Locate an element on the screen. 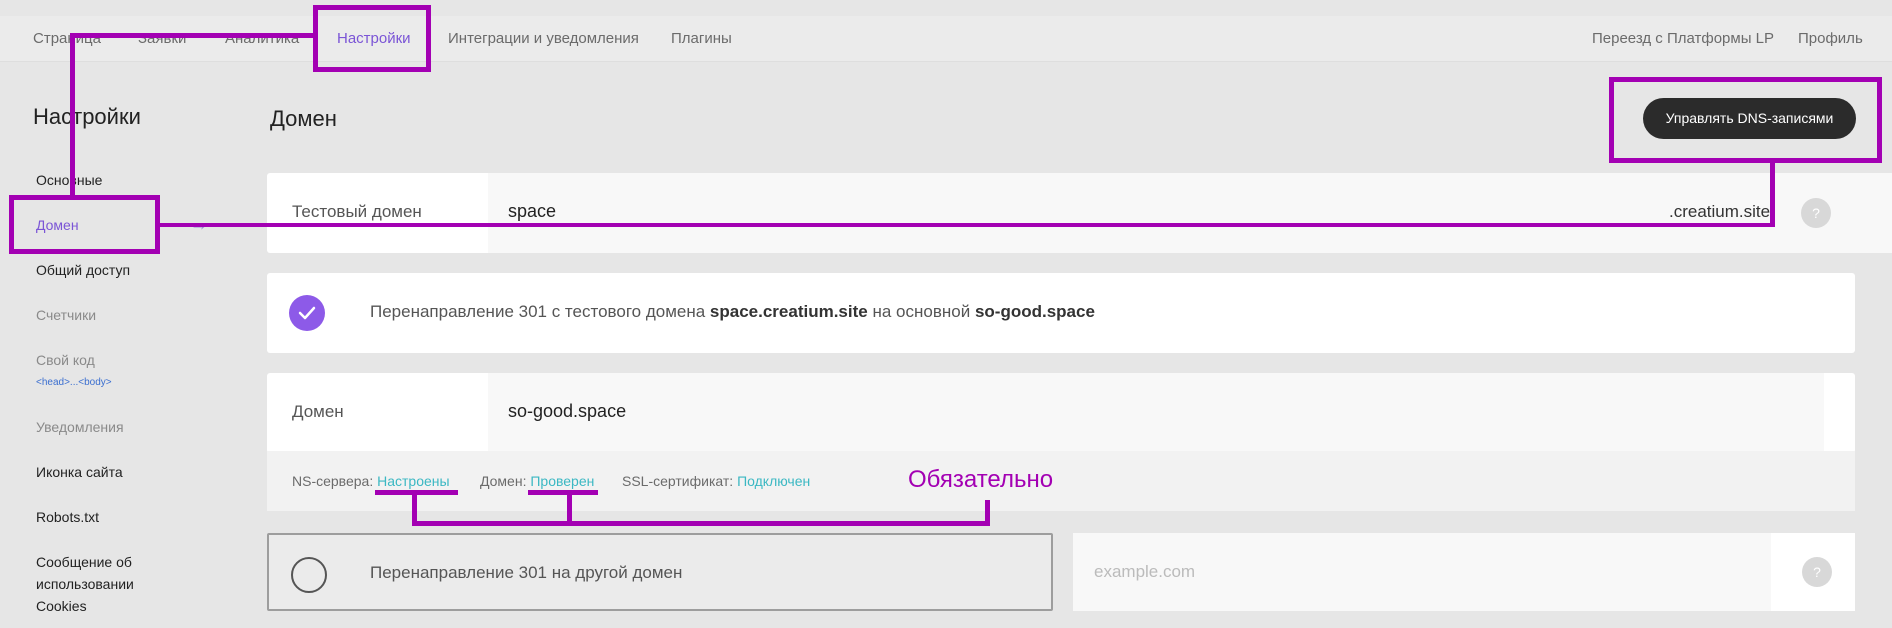 This screenshot has height=628, width=1892. ssl-status-label: SSL-сертификат: is located at coordinates (678, 481).